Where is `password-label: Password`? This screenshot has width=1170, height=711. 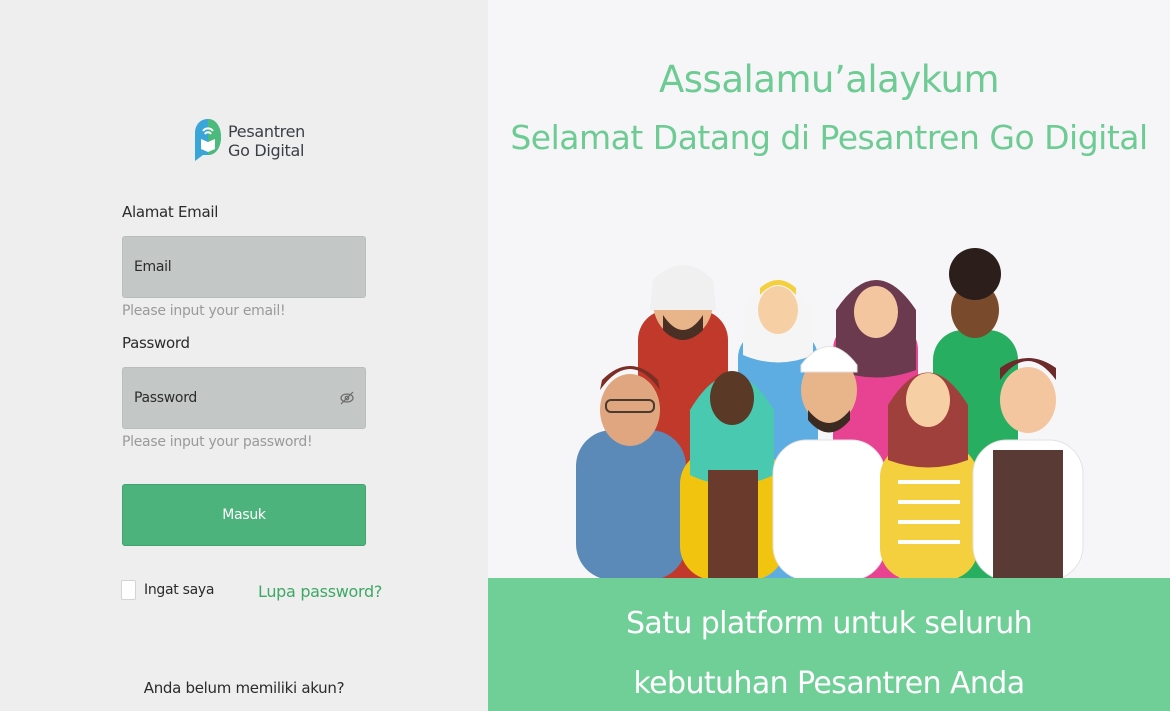 password-label: Password is located at coordinates (156, 343).